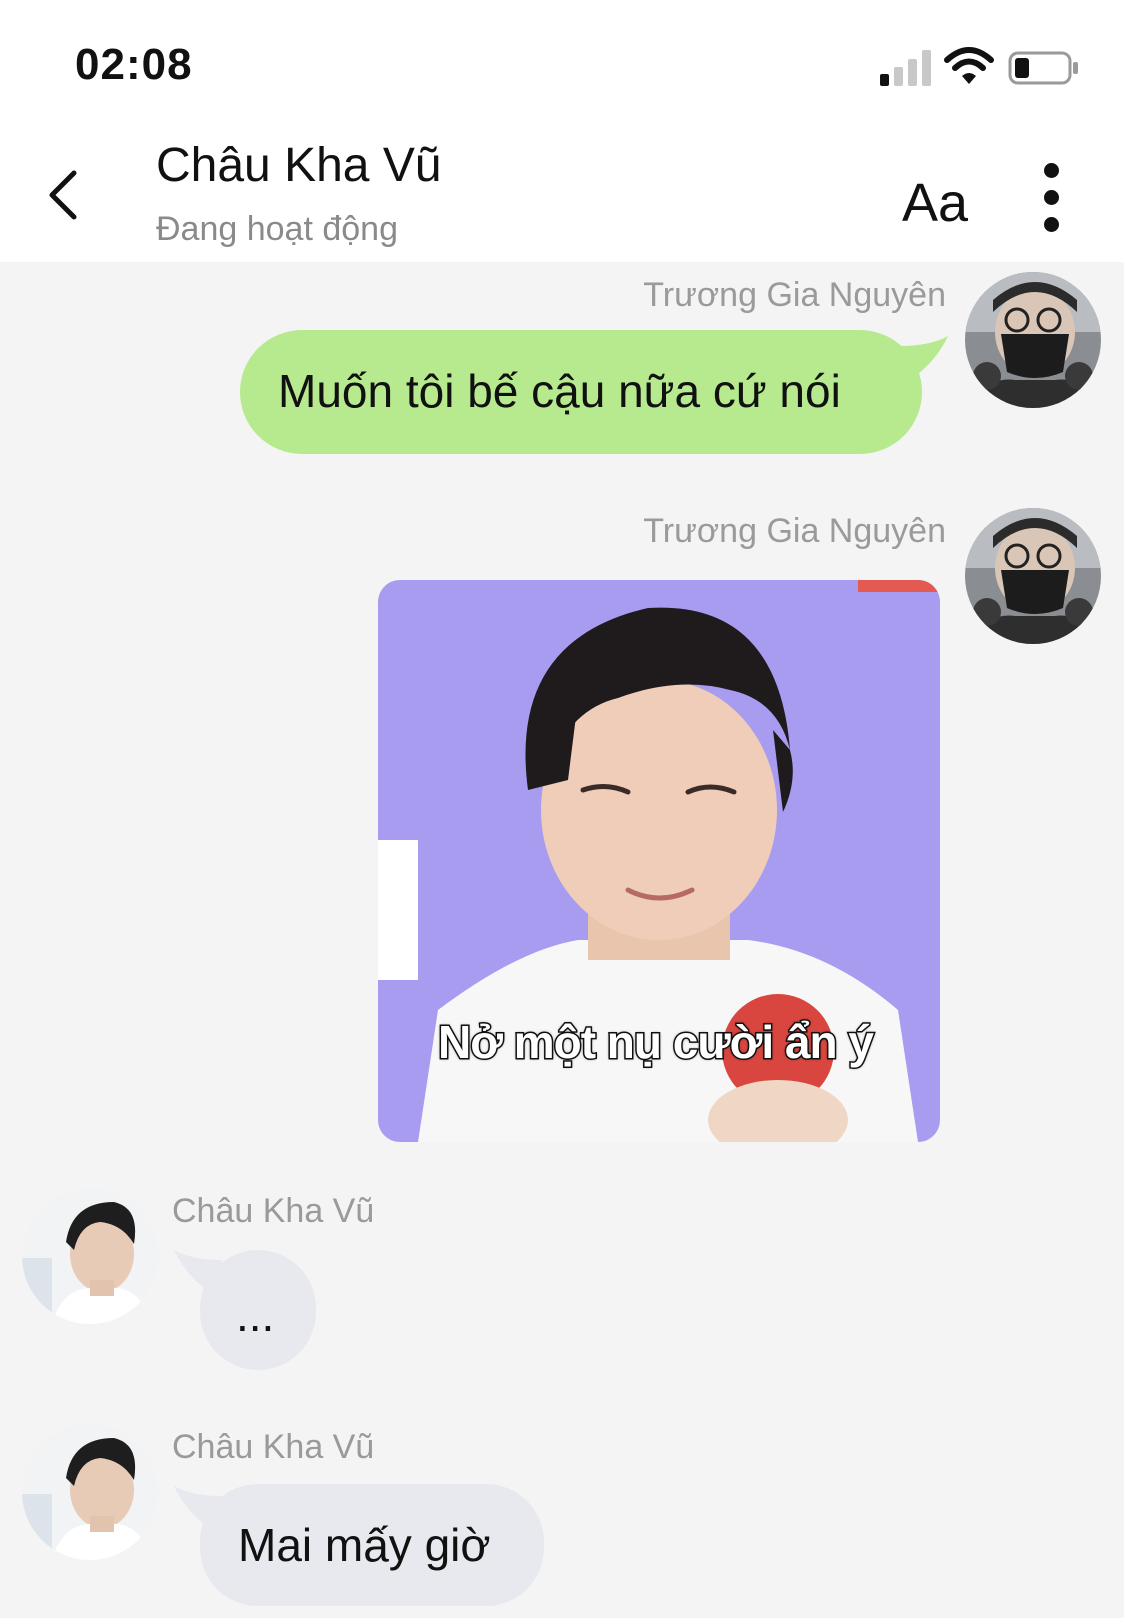  Describe the element at coordinates (65, 195) in the screenshot. I see `back-chevron-icon` at that location.